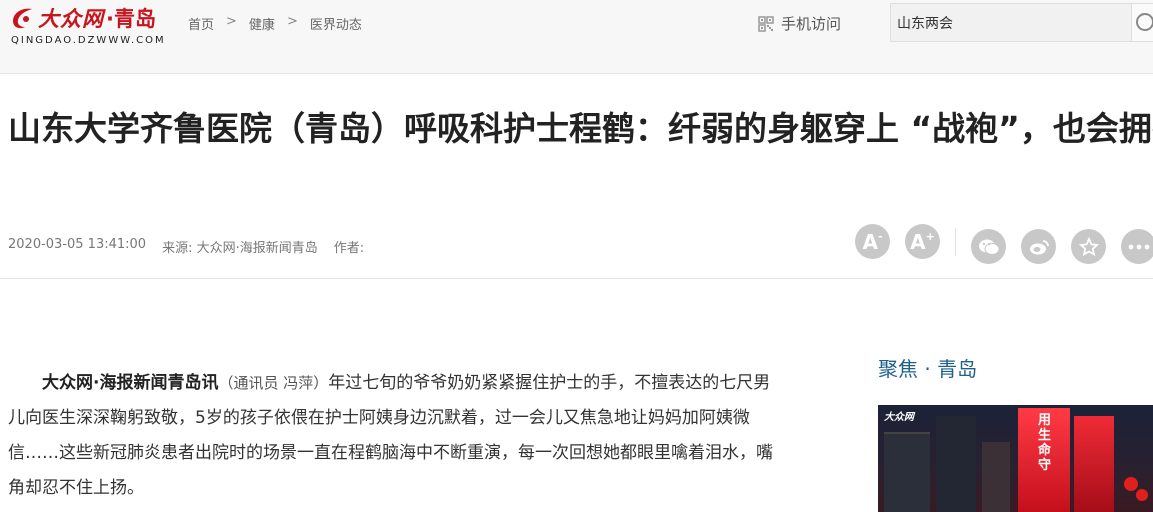  I want to click on search-icon, so click(1144, 22).